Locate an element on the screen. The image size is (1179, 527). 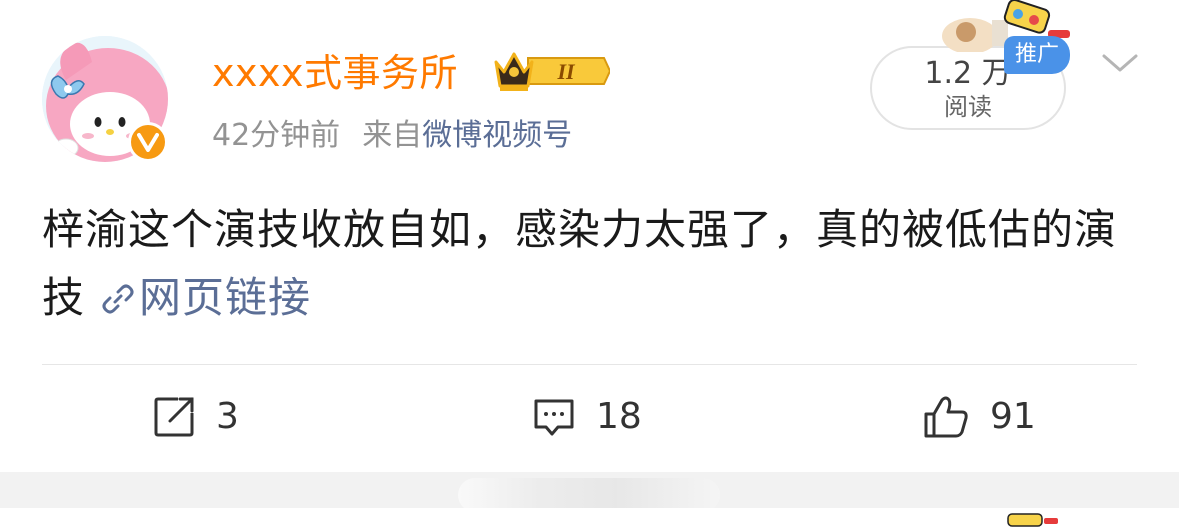
username: xxxx式事务所 is located at coordinates (335, 73).